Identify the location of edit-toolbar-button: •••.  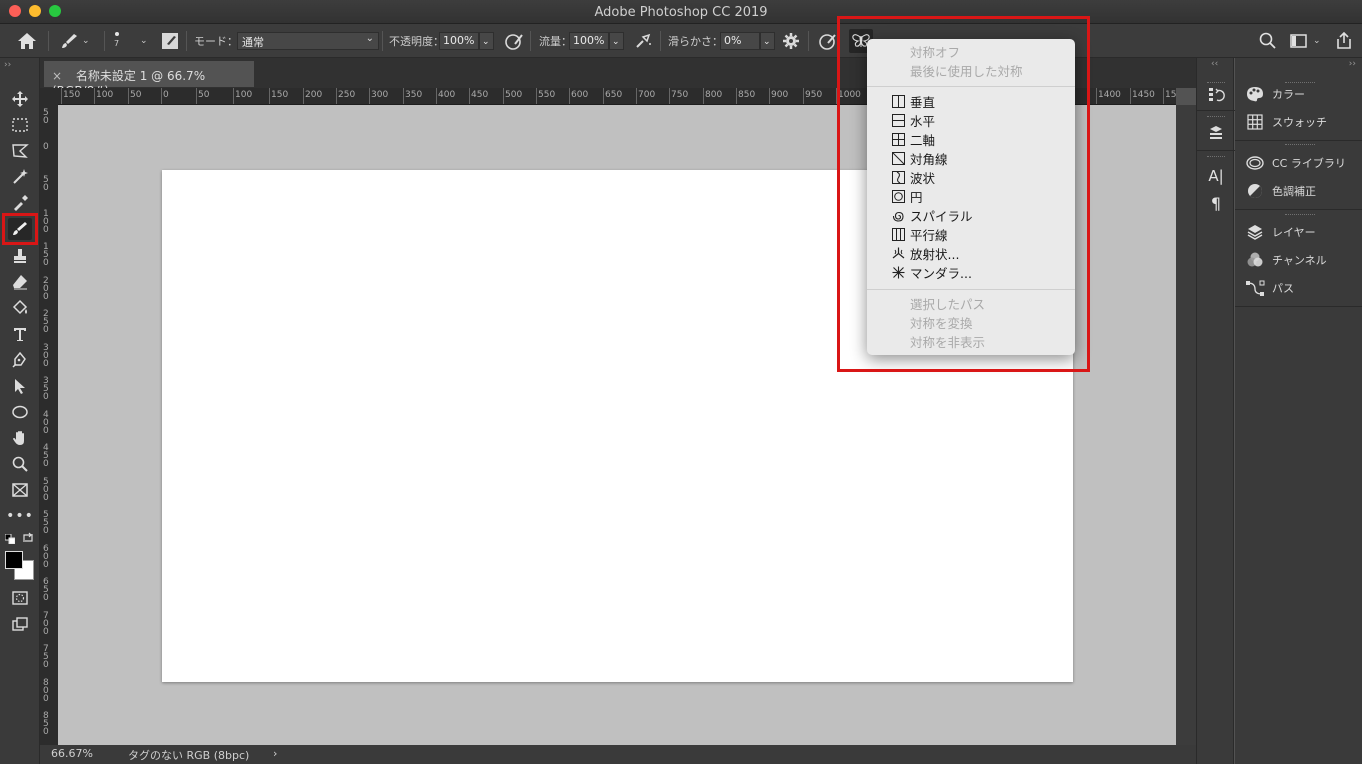
(19, 516).